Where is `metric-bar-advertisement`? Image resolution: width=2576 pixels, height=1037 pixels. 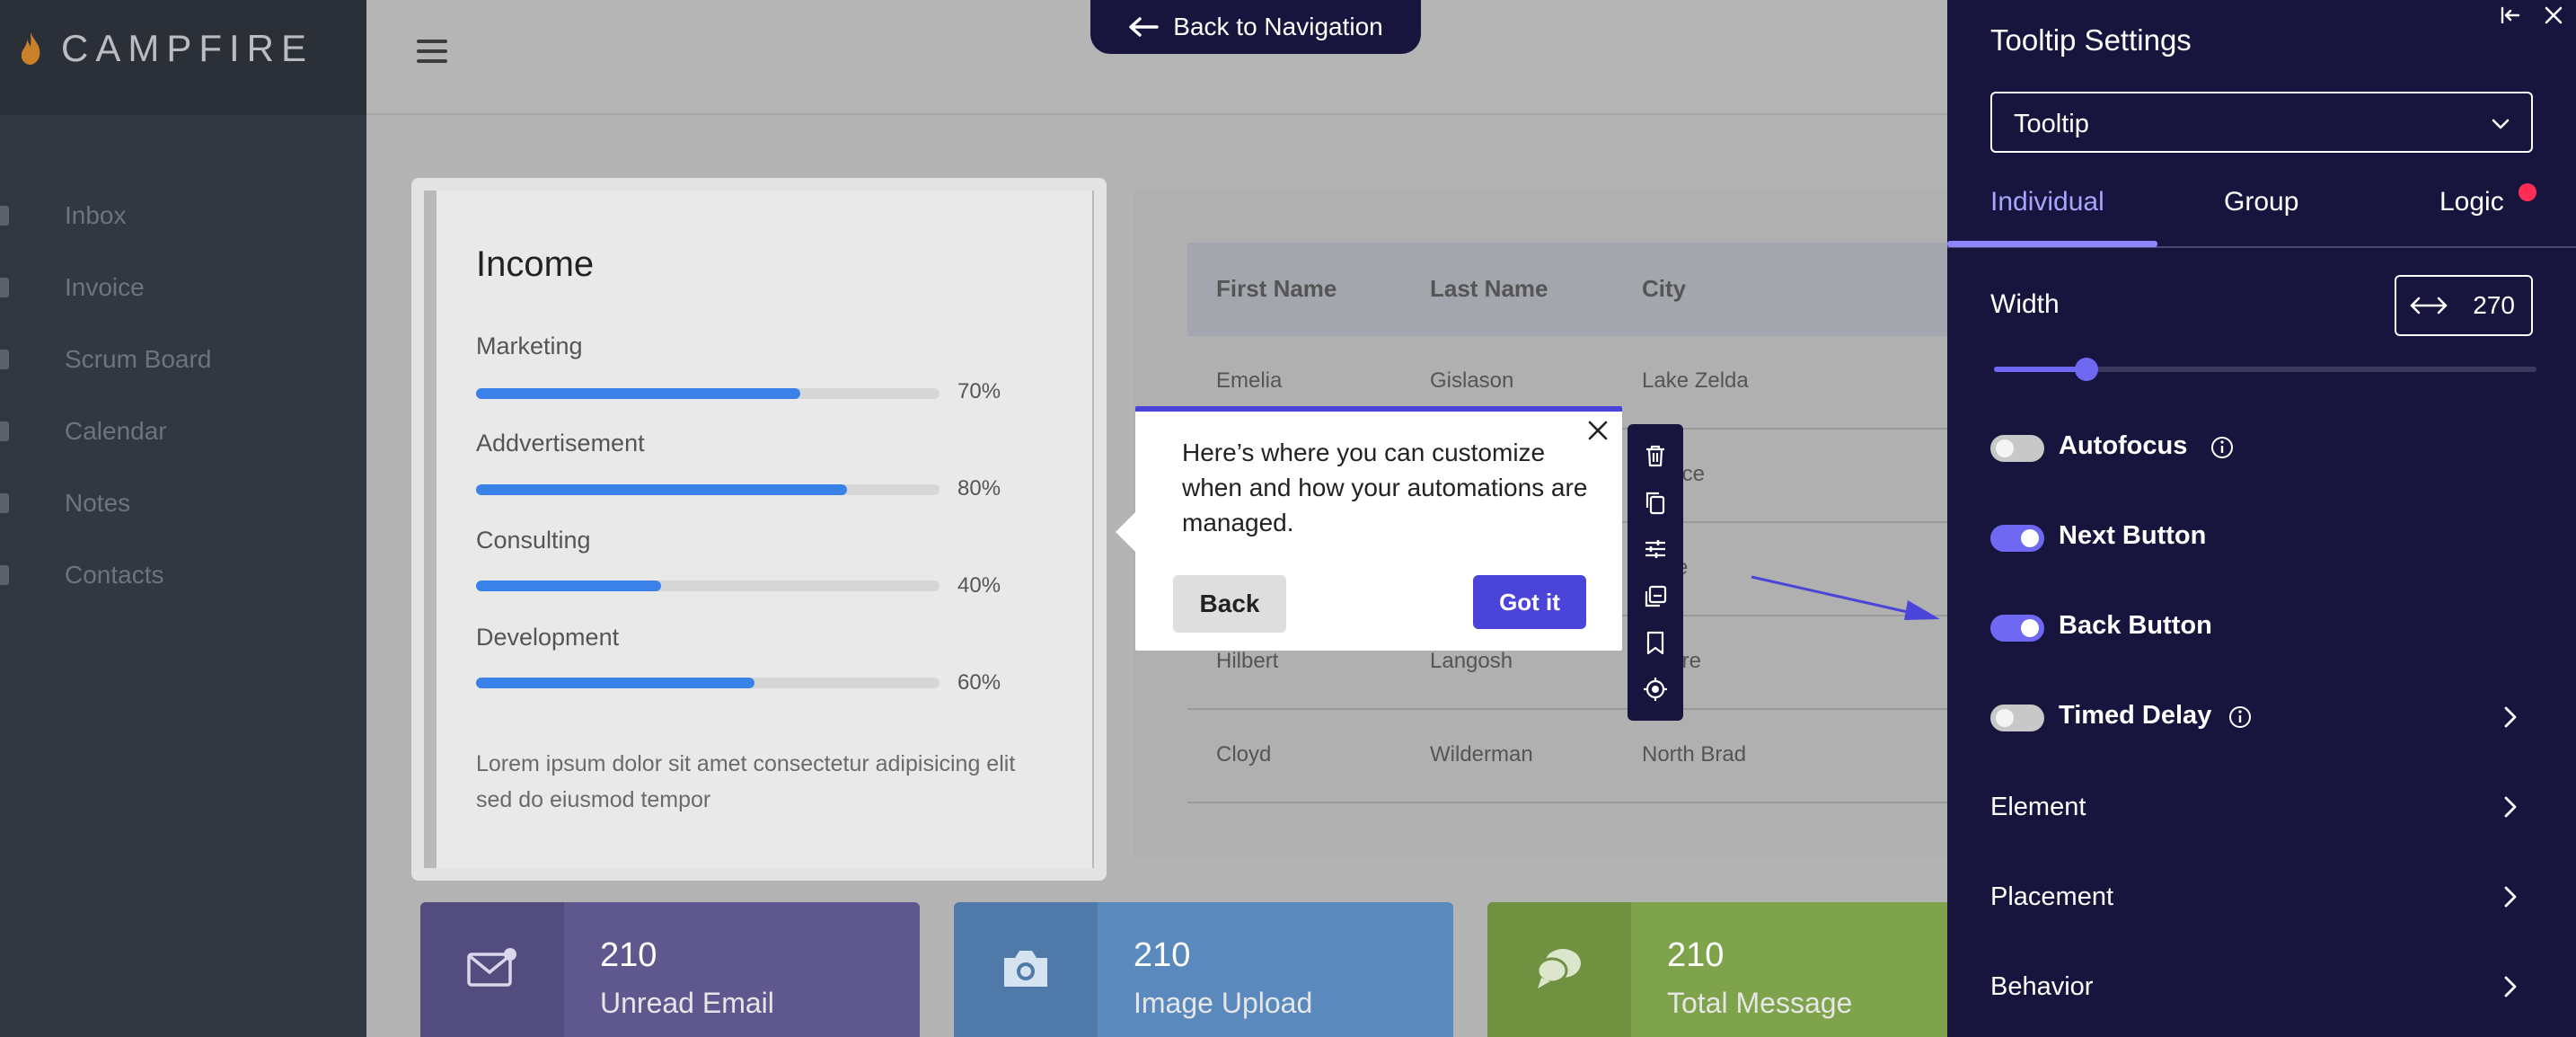
metric-bar-advertisement is located at coordinates (708, 490).